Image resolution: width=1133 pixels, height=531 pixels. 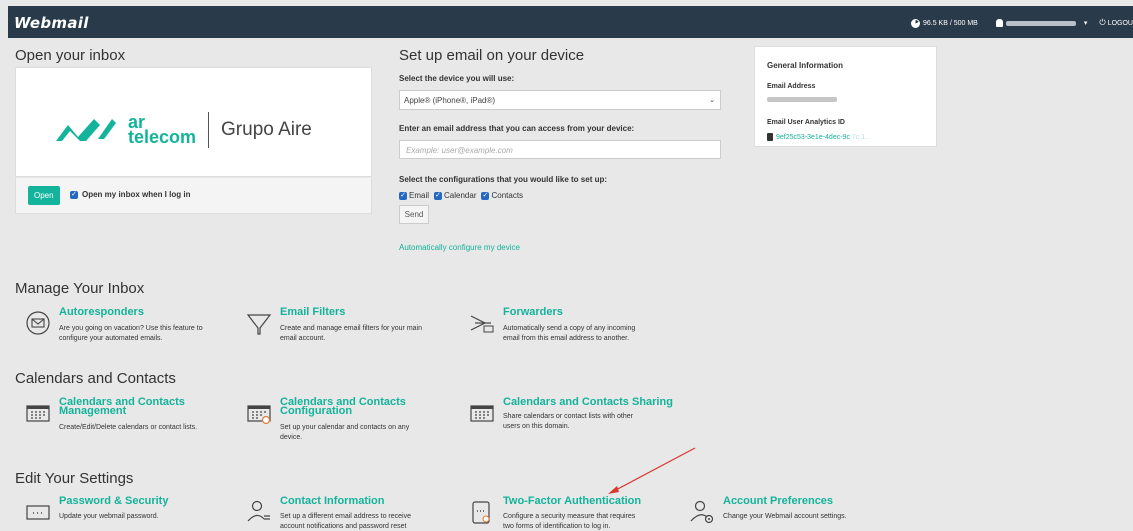 What do you see at coordinates (482, 413) in the screenshot?
I see `calendar-share-icon` at bounding box center [482, 413].